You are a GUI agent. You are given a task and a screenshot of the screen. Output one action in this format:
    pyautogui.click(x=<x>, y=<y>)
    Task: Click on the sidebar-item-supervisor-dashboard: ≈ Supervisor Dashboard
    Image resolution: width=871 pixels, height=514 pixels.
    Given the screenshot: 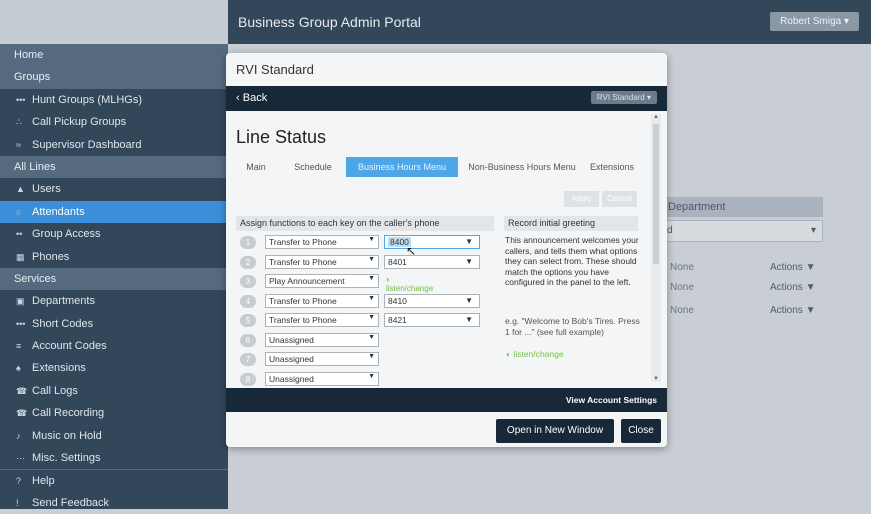 What is the action you would take?
    pyautogui.click(x=114, y=145)
    